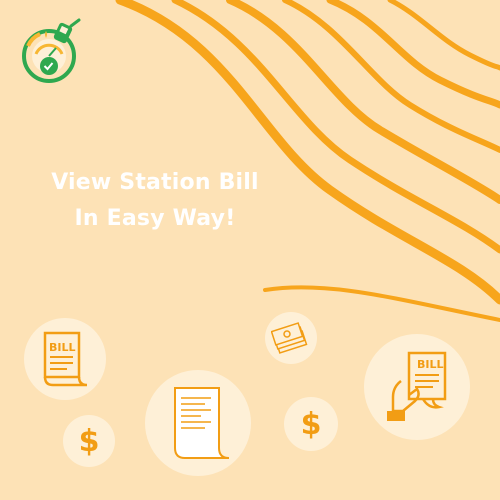 The height and width of the screenshot is (500, 500). I want to click on hand-bill-illustration: BILL, so click(417, 387).